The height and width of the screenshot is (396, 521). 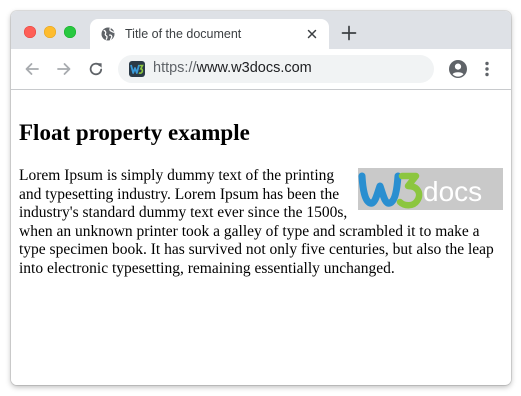 I want to click on browser-toolbar: https://www.w3docs.com, so click(x=261, y=69).